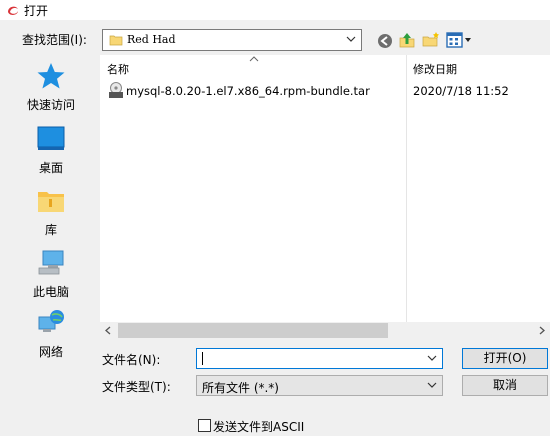 This screenshot has height=436, width=550. What do you see at coordinates (51, 76) in the screenshot?
I see `star-icon` at bounding box center [51, 76].